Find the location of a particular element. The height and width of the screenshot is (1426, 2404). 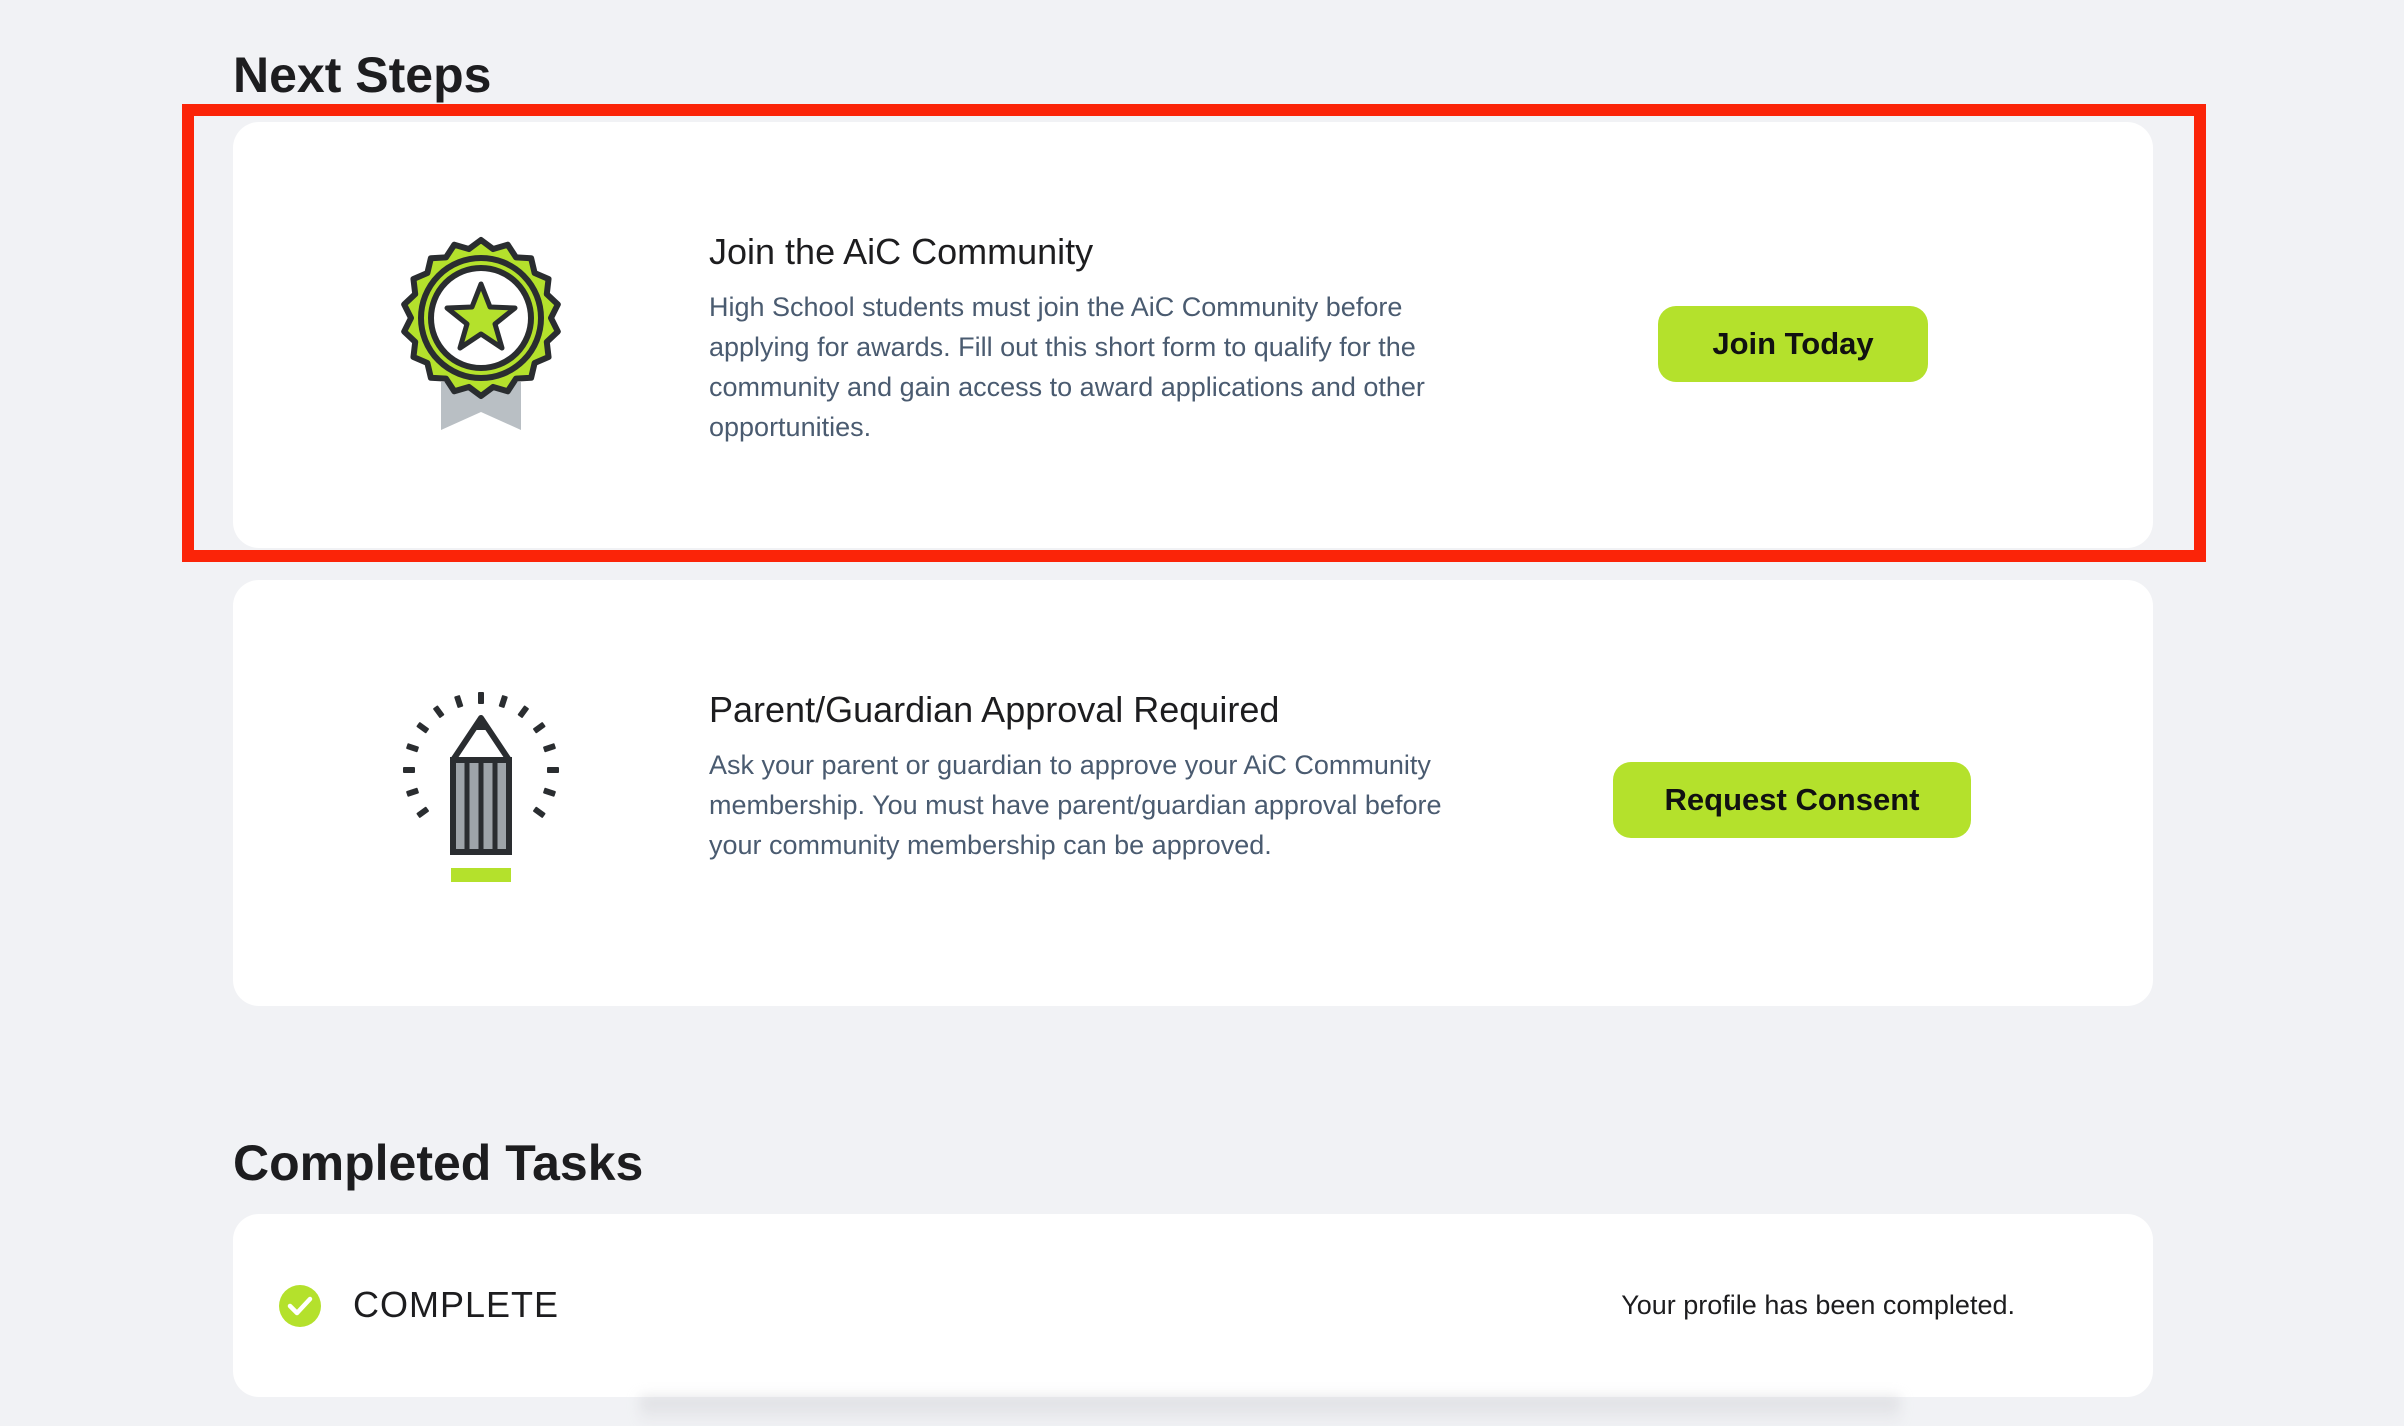

card-heading: Join the AiC Community is located at coordinates (901, 251).